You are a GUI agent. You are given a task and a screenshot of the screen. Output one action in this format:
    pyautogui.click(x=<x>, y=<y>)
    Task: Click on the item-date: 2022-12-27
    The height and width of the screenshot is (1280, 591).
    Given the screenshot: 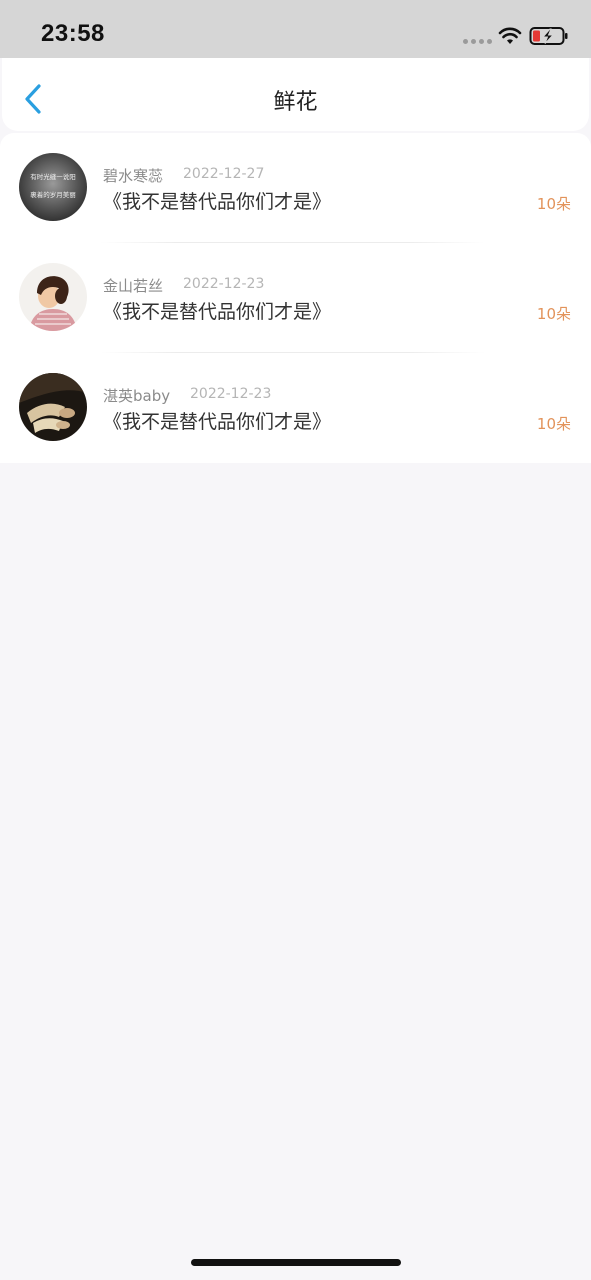 What is the action you would take?
    pyautogui.click(x=224, y=174)
    